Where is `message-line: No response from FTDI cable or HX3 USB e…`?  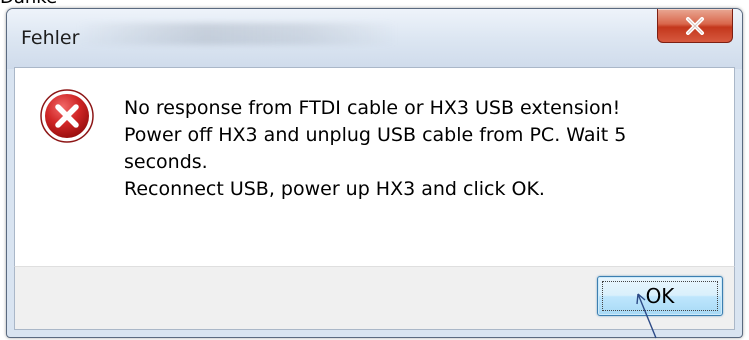
message-line: No response from FTDI cable or HX3 USB e… is located at coordinates (372, 108).